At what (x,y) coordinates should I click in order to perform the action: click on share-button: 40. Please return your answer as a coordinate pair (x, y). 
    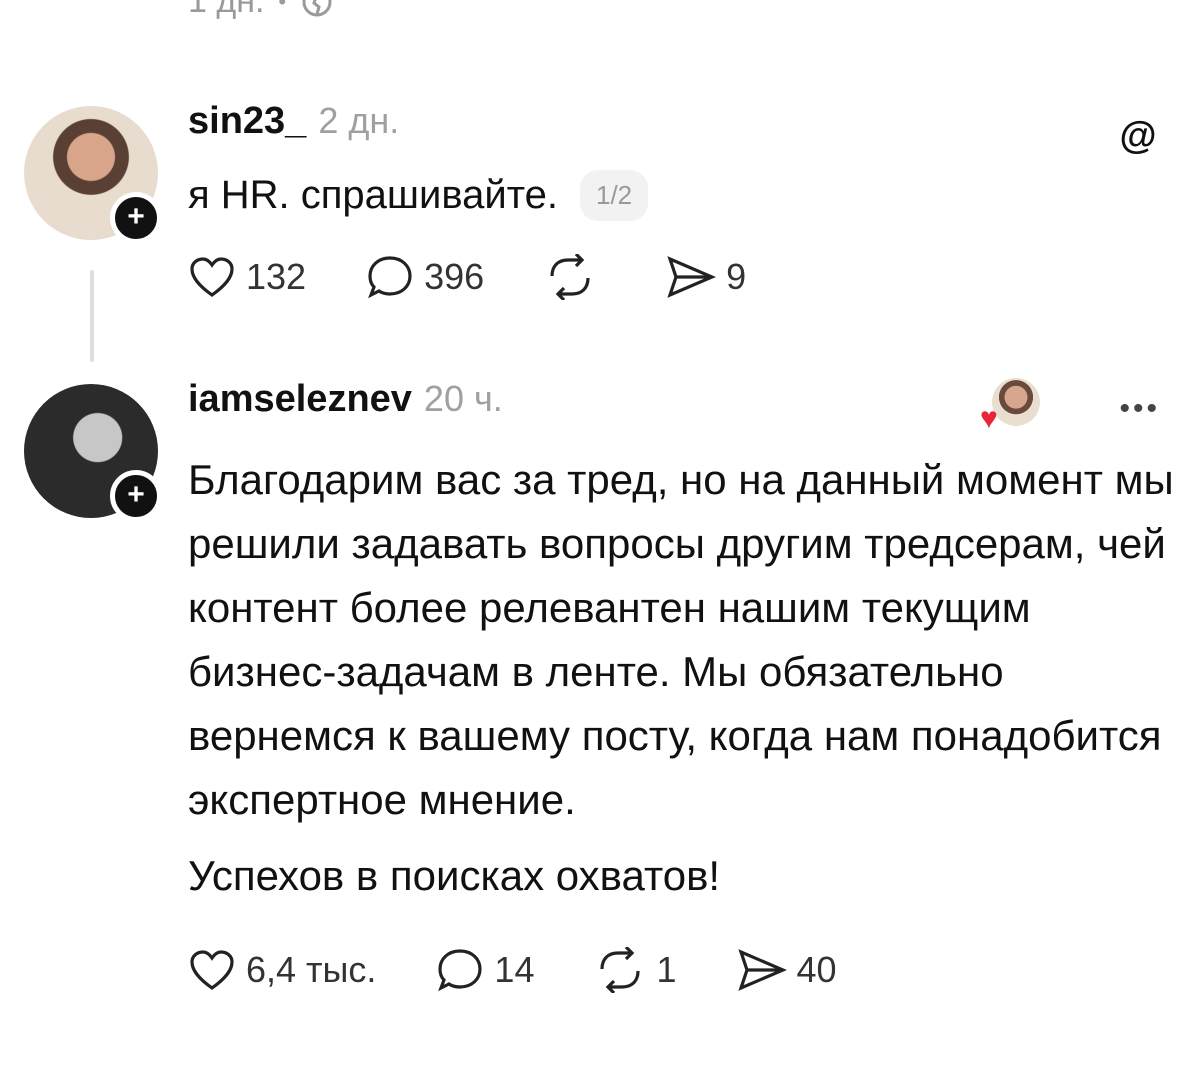
    Looking at the image, I should click on (787, 970).